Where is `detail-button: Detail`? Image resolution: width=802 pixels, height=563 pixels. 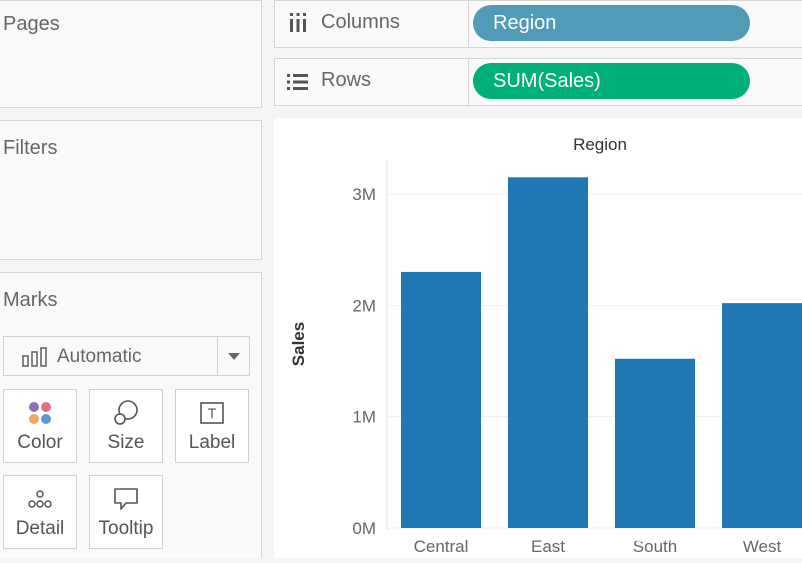
detail-button: Detail is located at coordinates (40, 512).